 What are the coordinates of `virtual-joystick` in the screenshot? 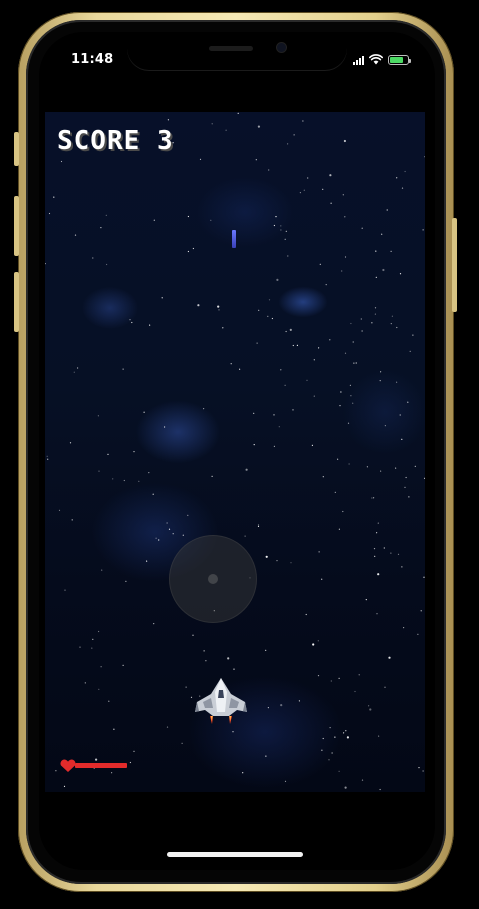 It's located at (213, 579).